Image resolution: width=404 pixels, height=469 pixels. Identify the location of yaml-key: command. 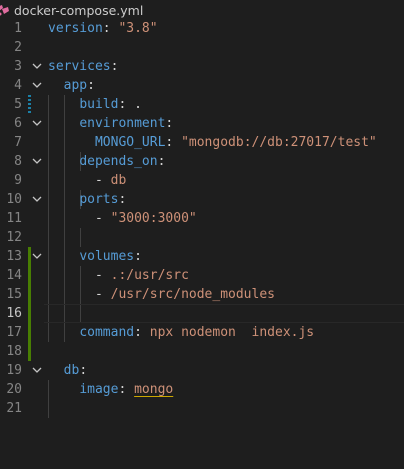
(107, 332).